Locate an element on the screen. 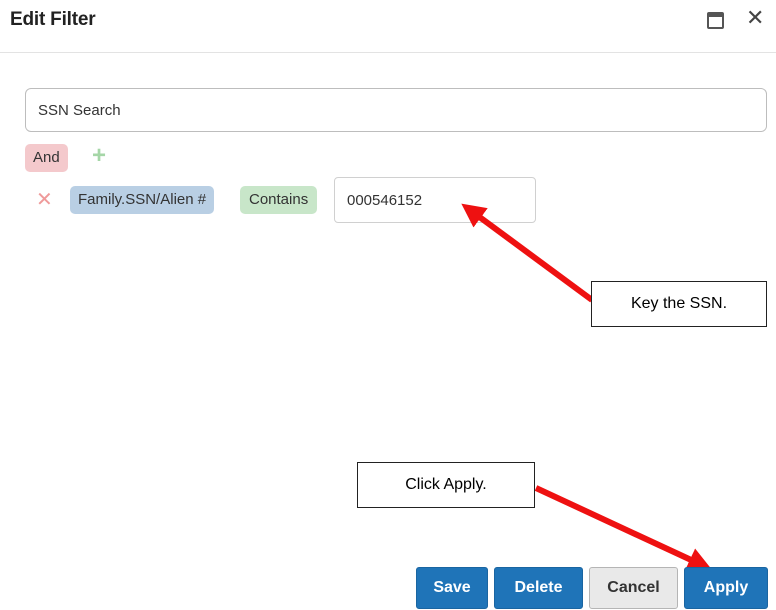 This screenshot has height=610, width=776. apply-button: Apply is located at coordinates (726, 588).